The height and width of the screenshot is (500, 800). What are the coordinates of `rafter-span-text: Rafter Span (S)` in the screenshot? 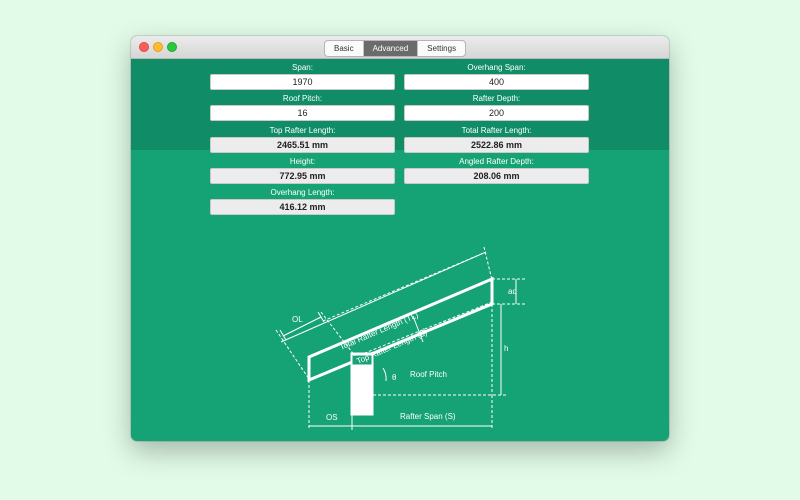 It's located at (428, 416).